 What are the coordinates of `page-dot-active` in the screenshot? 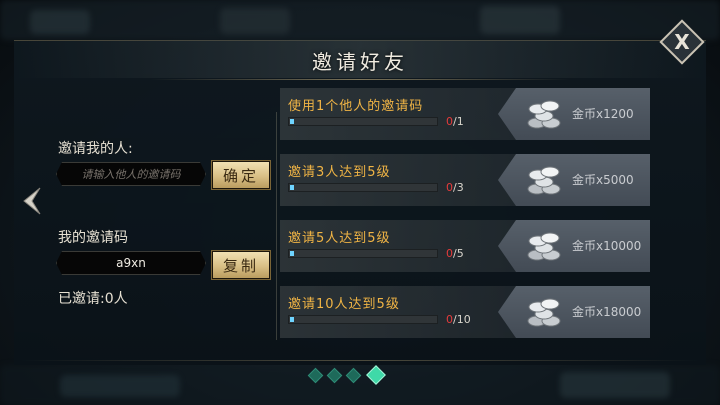 It's located at (376, 375).